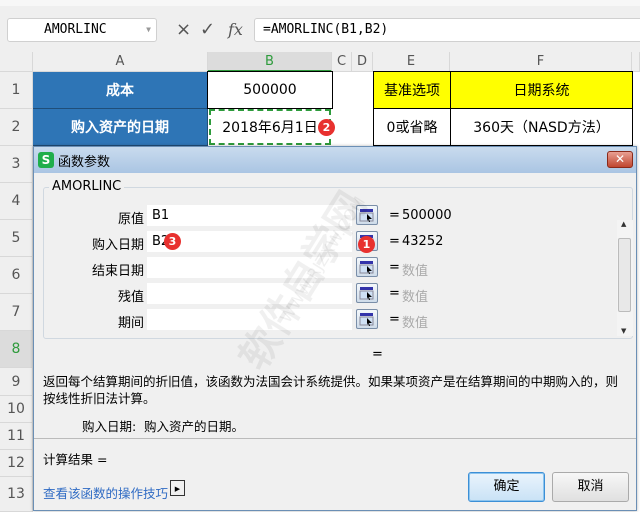  I want to click on formula-input: =AMORLINC(B1,B2), so click(447, 30).